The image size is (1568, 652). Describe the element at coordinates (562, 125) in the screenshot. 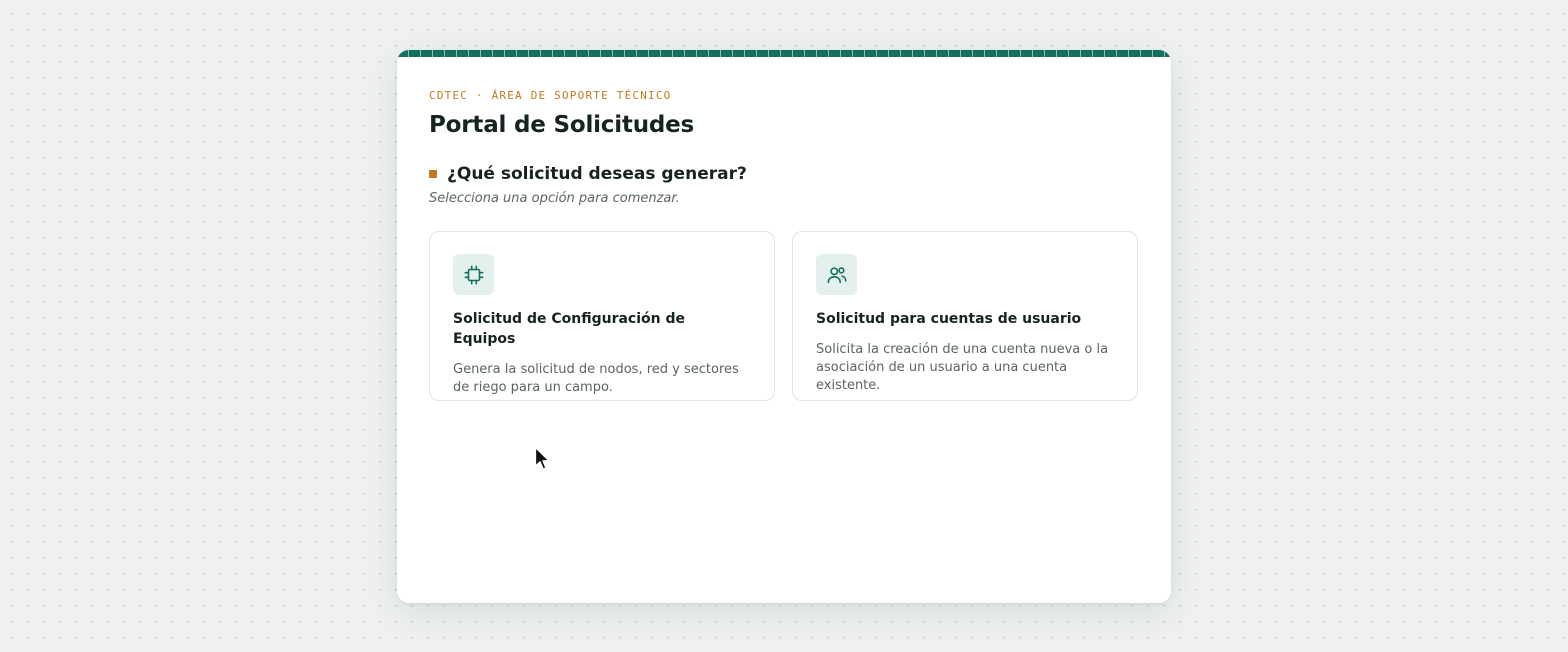

I see `page-title: Portal de Solicitudes` at that location.